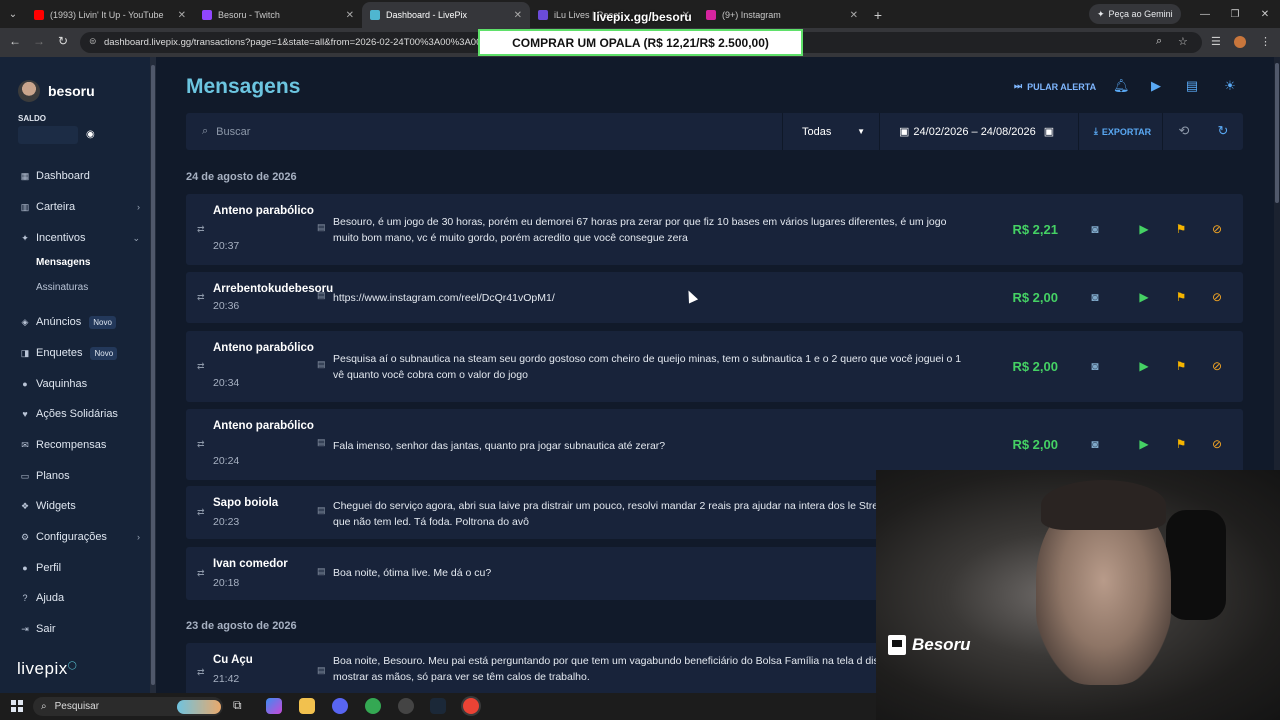 This screenshot has width=1280, height=720. Describe the element at coordinates (15, 41) in the screenshot. I see `back-icon: ←` at that location.